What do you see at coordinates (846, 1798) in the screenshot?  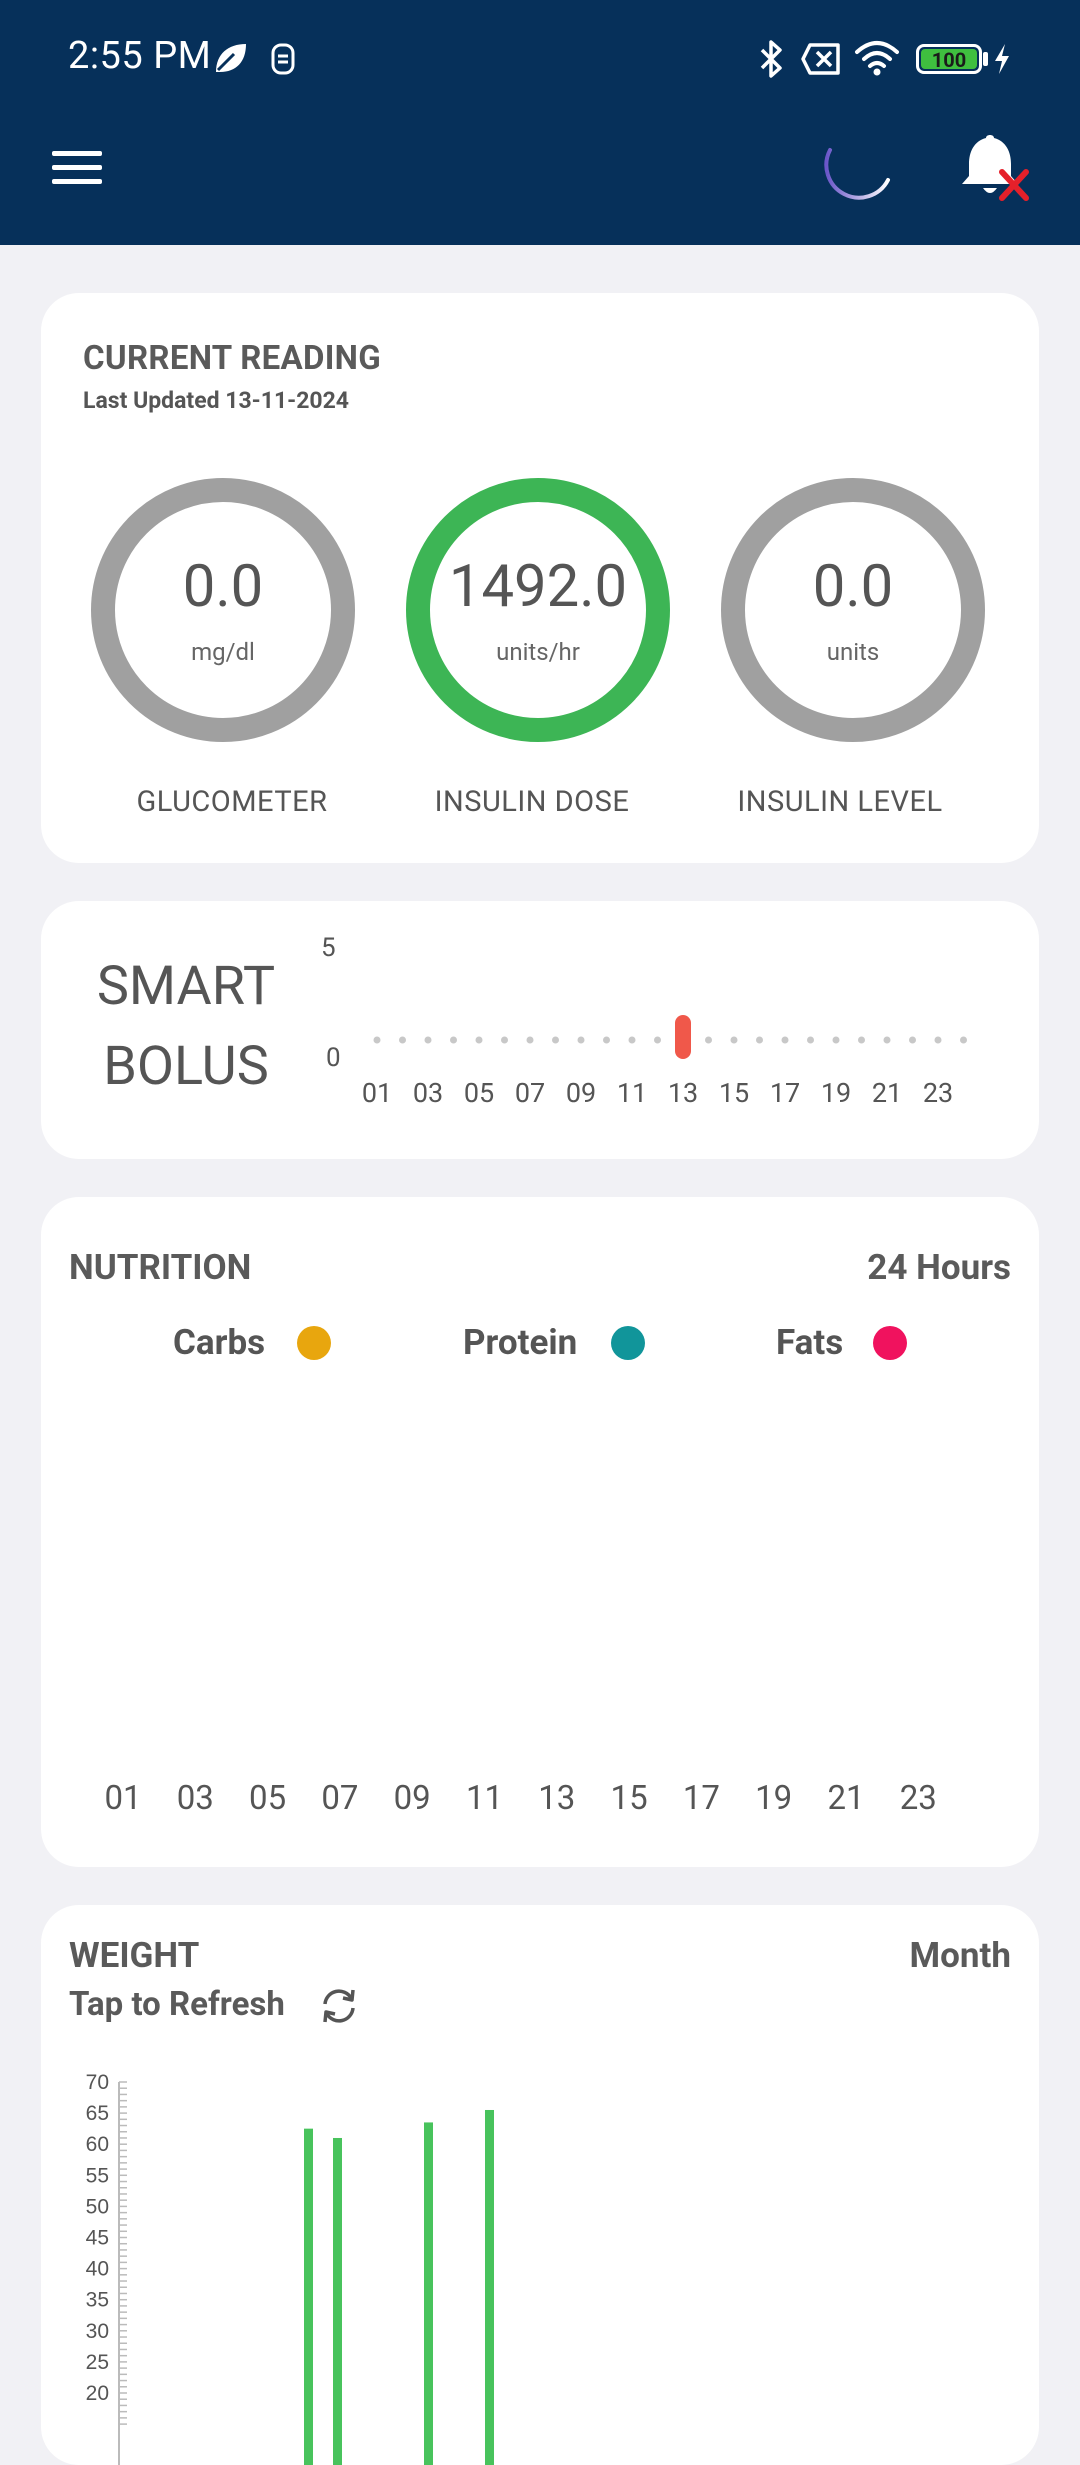 I see `nutrition-x-tick: 21` at bounding box center [846, 1798].